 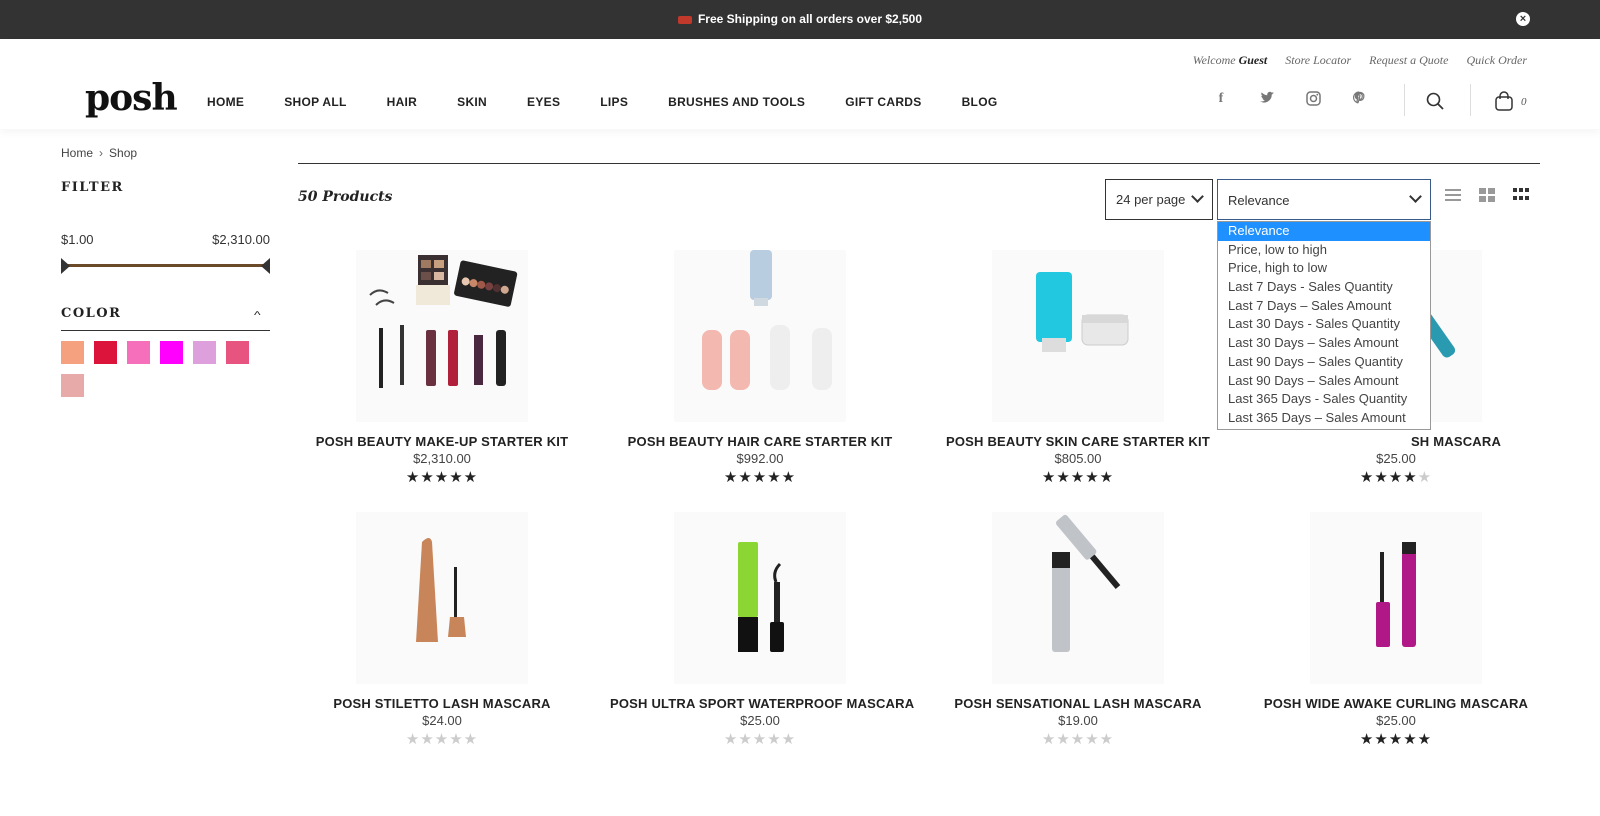 I want to click on product-name: SH MASCARA, so click(x=1396, y=441).